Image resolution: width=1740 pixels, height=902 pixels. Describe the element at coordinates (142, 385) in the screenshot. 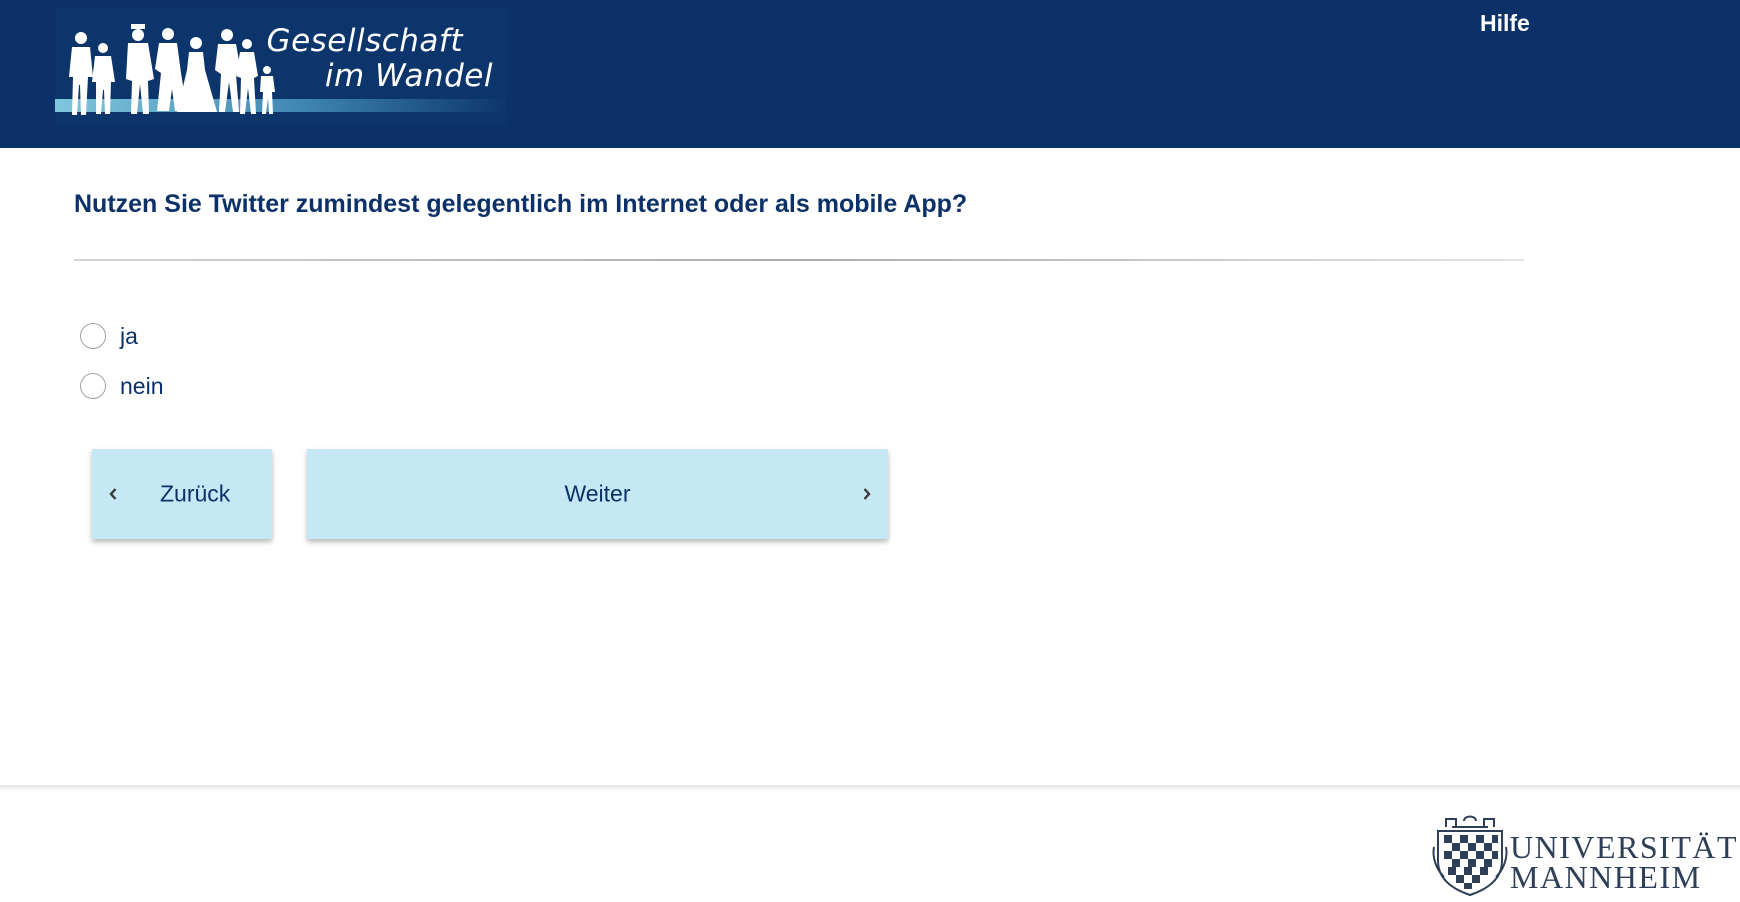

I see `answer-label-nein: nein` at that location.